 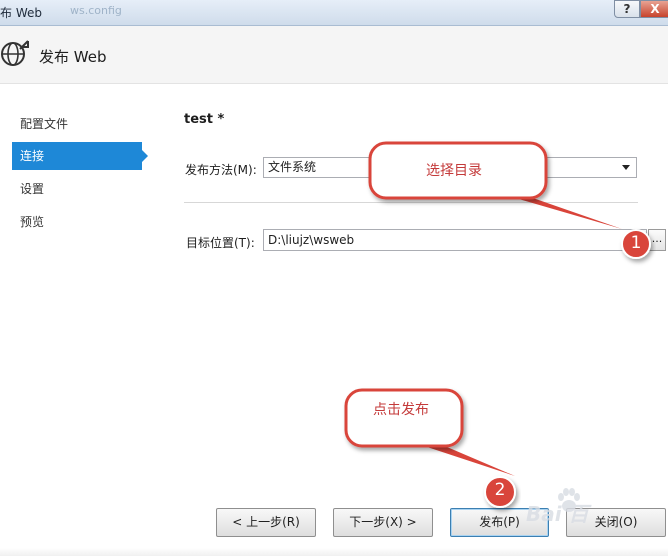 What do you see at coordinates (21, 13) in the screenshot?
I see `window-title: 布 Web` at bounding box center [21, 13].